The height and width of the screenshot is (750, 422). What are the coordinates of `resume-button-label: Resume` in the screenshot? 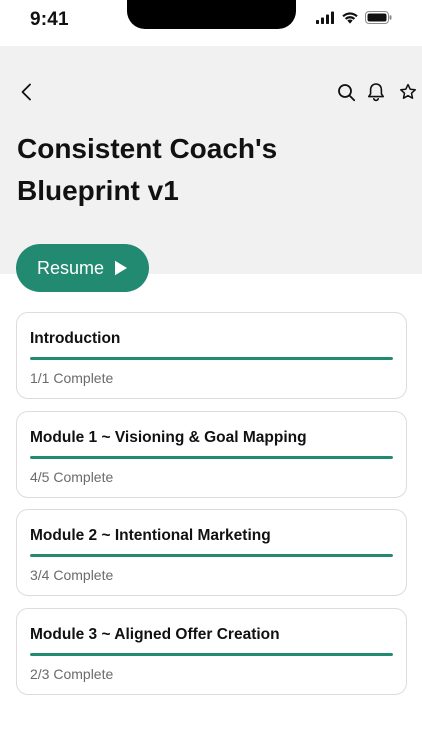 It's located at (70, 267).